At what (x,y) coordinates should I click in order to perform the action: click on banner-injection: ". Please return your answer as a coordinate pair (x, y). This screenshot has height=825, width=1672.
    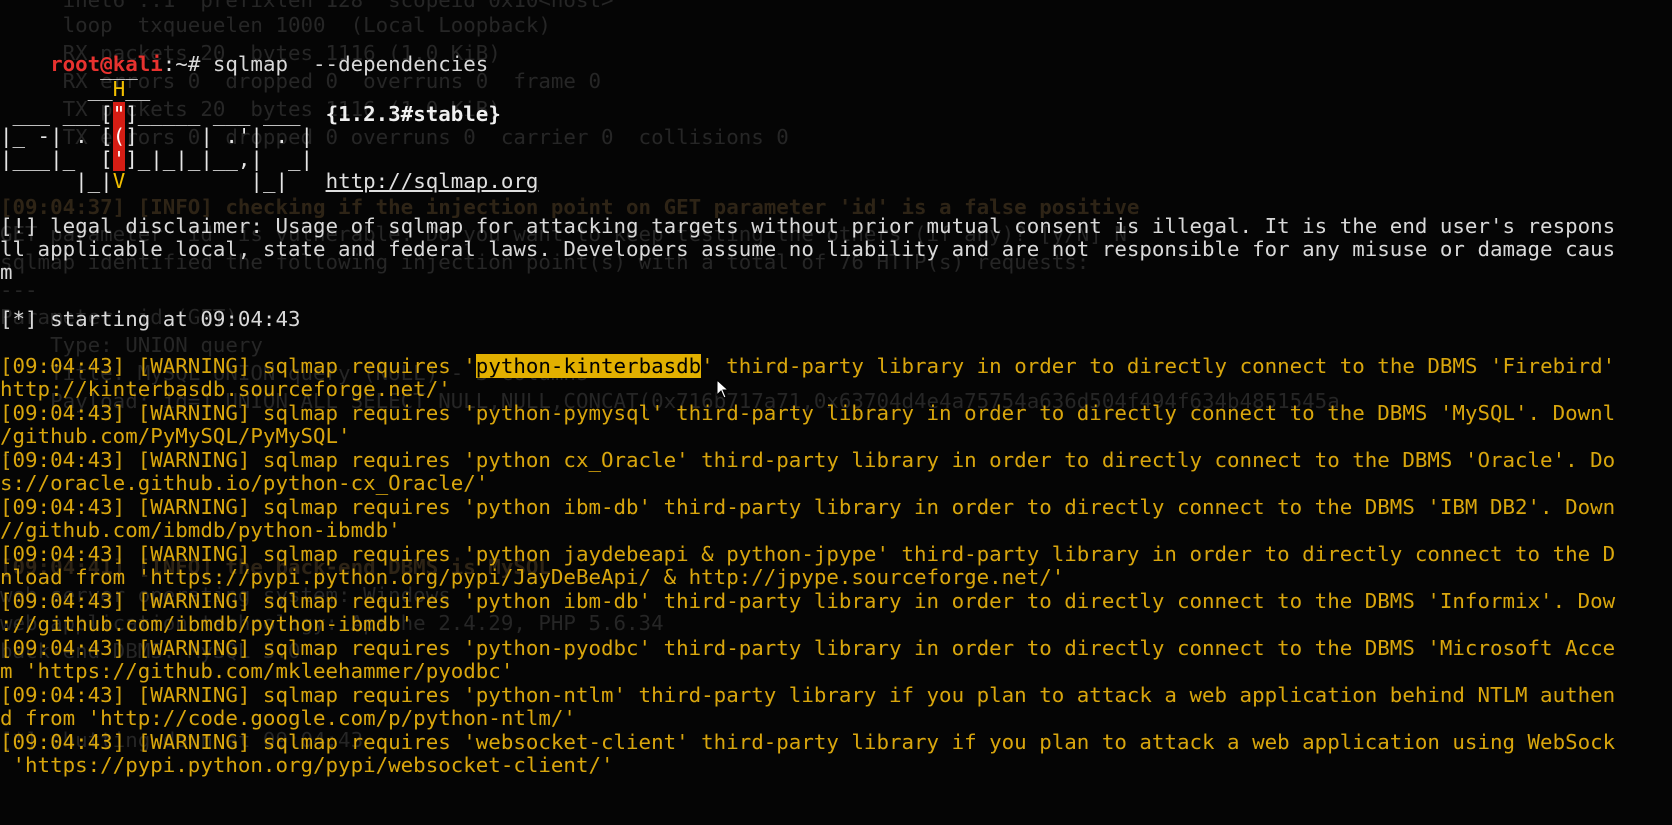
    Looking at the image, I should click on (119, 114).